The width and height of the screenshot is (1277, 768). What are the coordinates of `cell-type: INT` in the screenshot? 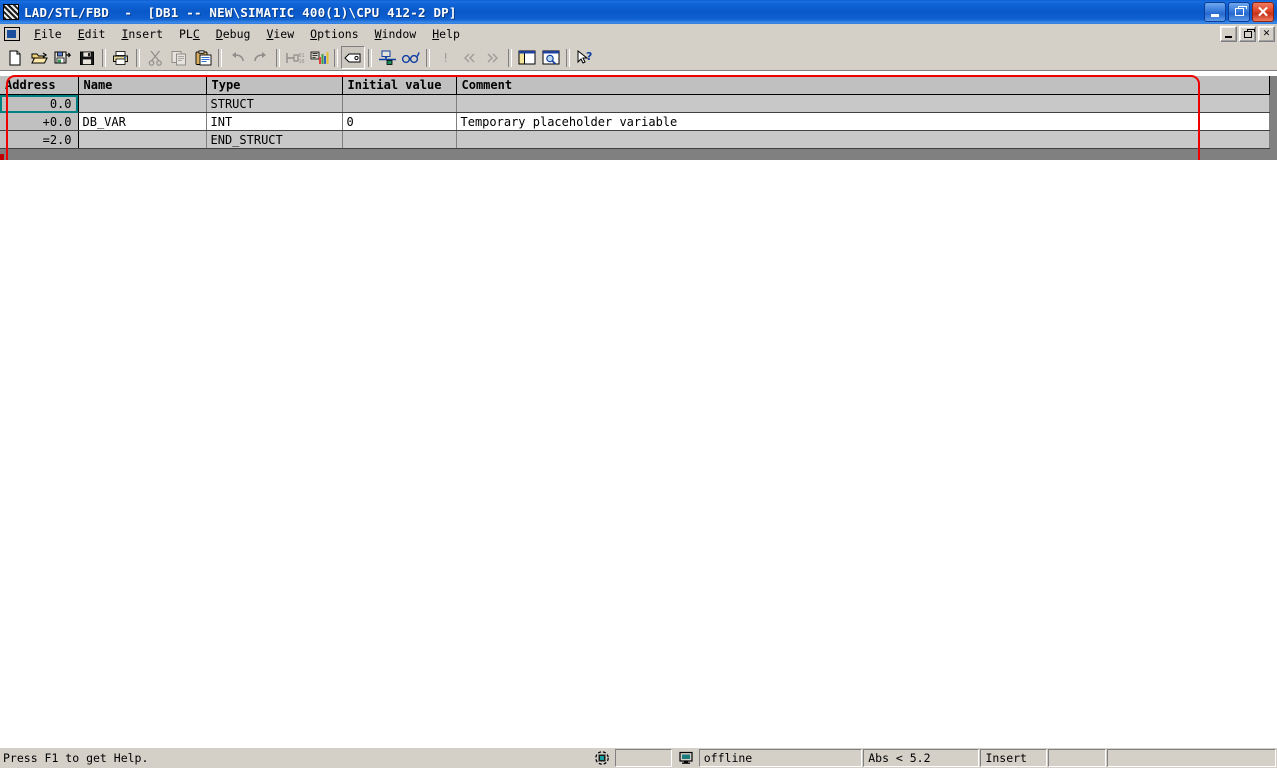 It's located at (274, 121).